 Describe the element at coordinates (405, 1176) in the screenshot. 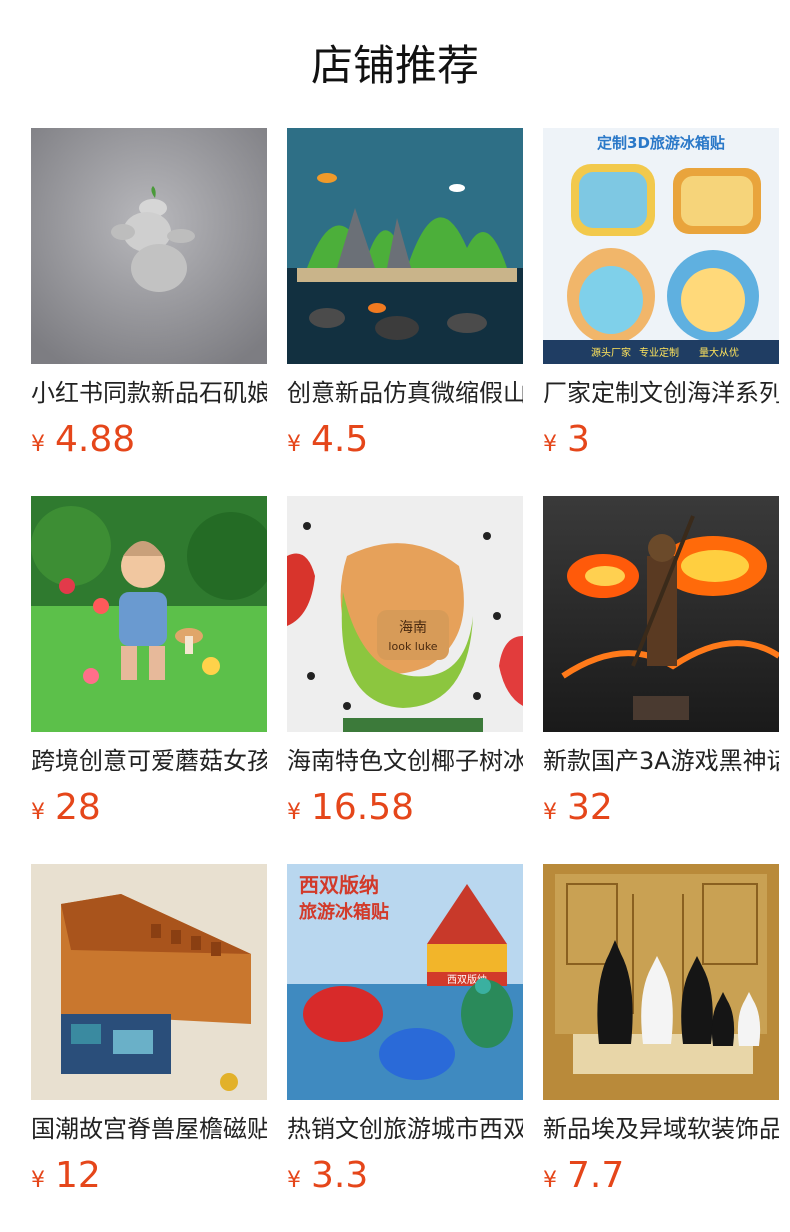

I see `product-price: ¥3.3` at that location.